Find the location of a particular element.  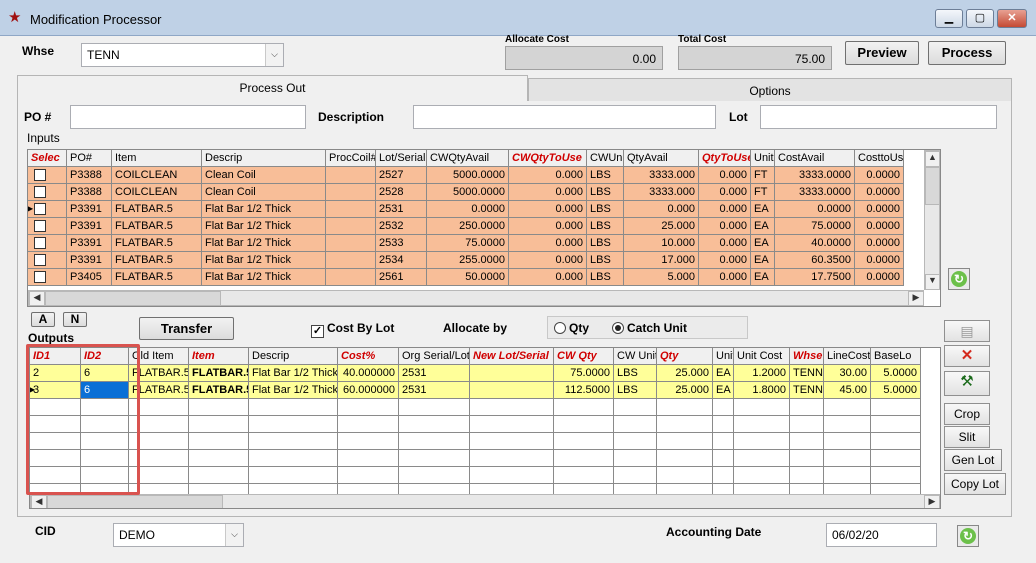

column-header: CW Qty is located at coordinates (584, 356).